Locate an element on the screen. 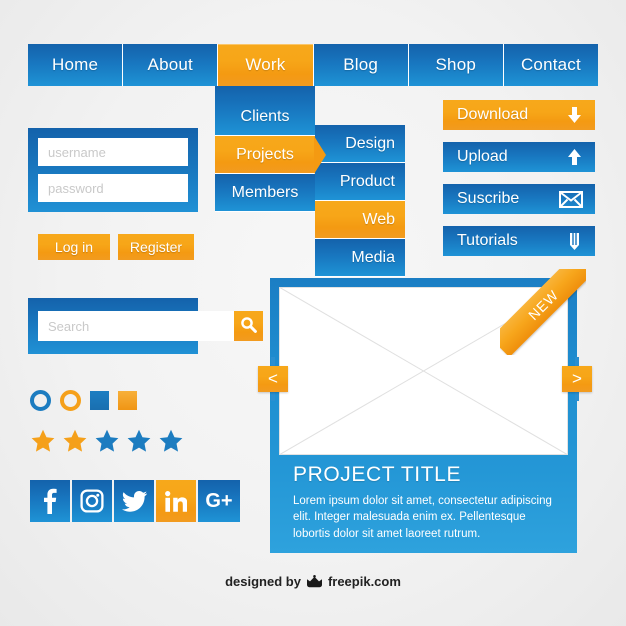 The width and height of the screenshot is (626, 626). star-5-empty is located at coordinates (171, 441).